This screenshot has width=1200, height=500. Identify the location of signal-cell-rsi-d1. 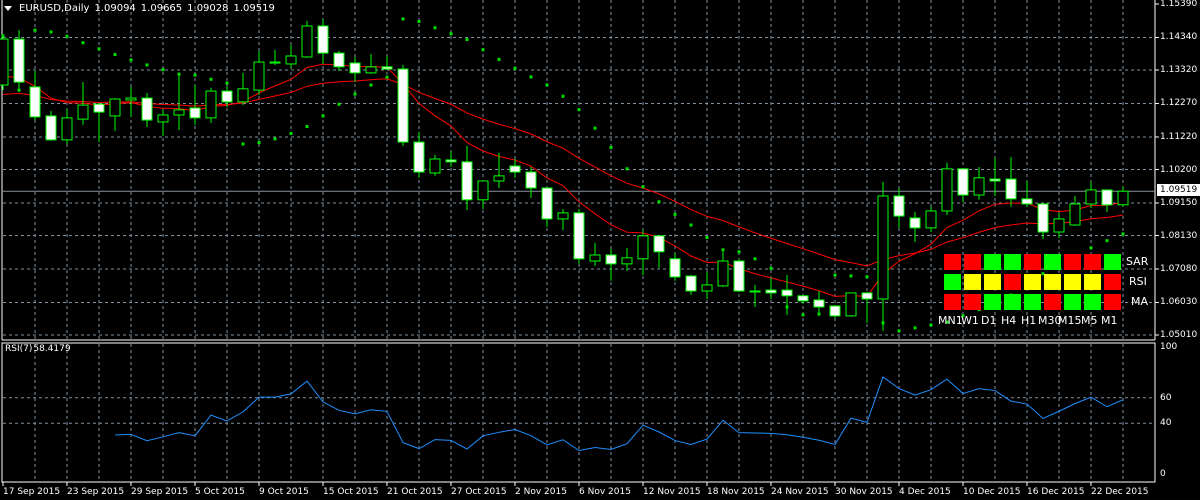
(992, 282).